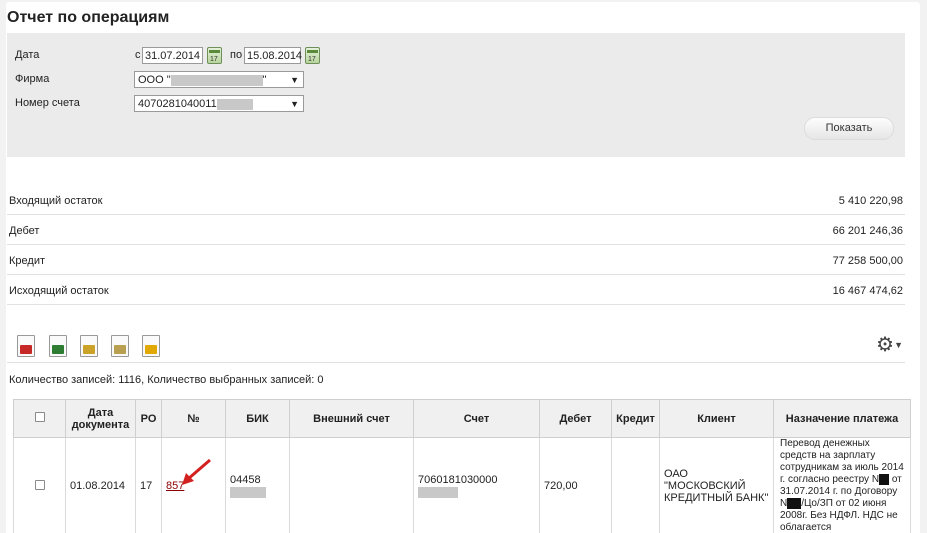 Image resolution: width=927 pixels, height=533 pixels. I want to click on row-checkbox, so click(39, 484).